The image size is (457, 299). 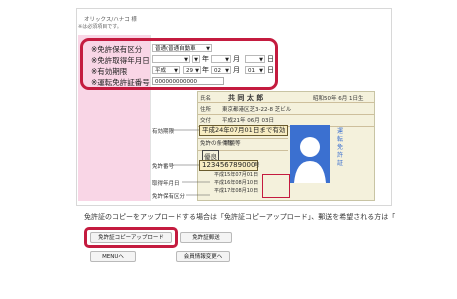 I want to click on valid-date-callout: 平成24年07月01日まで有効, so click(x=244, y=130).